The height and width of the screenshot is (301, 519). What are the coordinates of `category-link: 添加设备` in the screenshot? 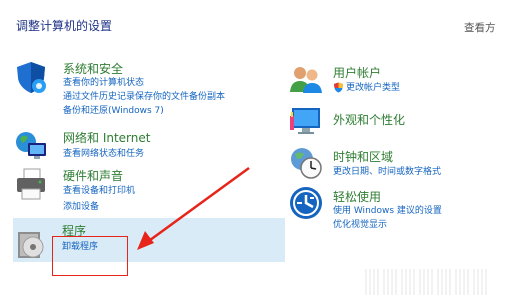 It's located at (81, 207).